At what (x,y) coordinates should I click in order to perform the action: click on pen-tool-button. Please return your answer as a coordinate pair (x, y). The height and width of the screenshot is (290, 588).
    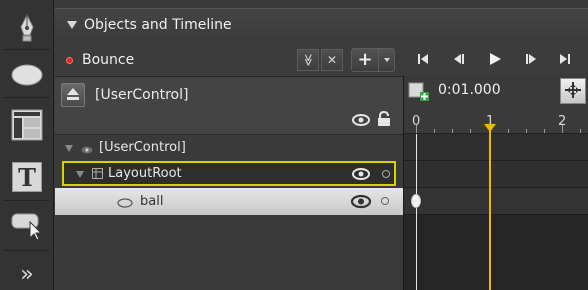
    Looking at the image, I should click on (27, 28).